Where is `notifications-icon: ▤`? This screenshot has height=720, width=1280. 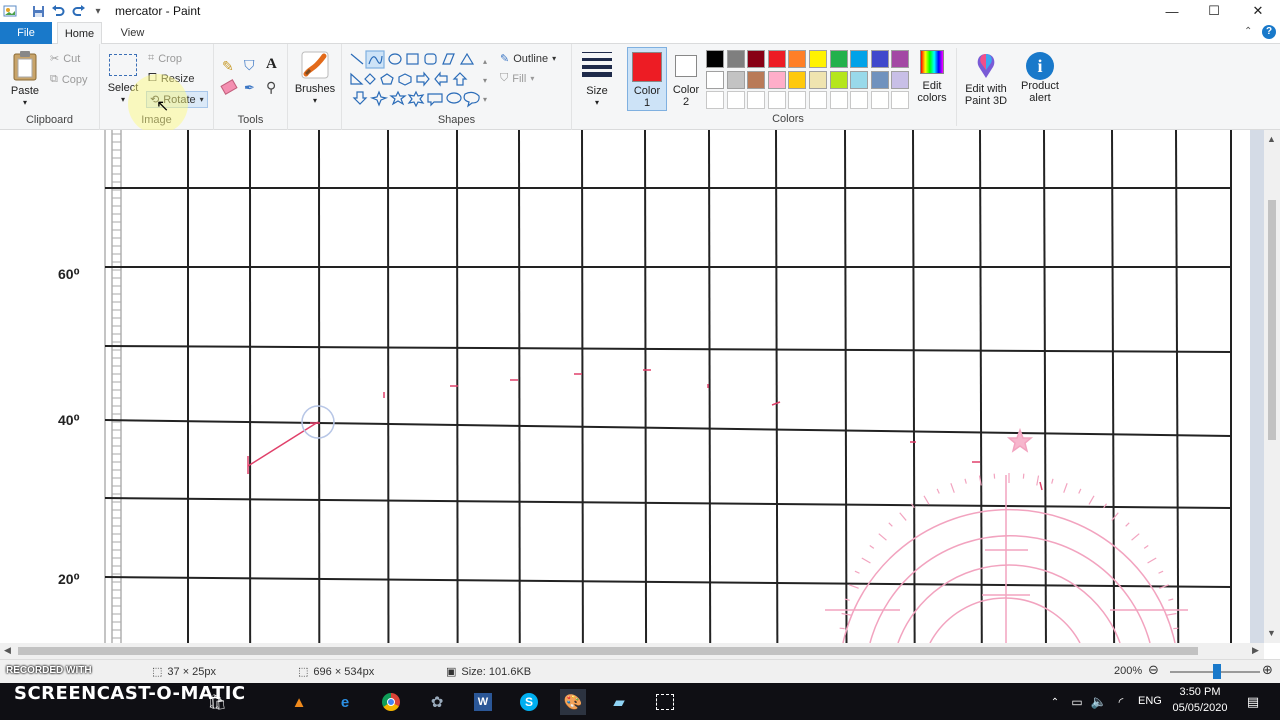
notifications-icon: ▤ is located at coordinates (1253, 702).